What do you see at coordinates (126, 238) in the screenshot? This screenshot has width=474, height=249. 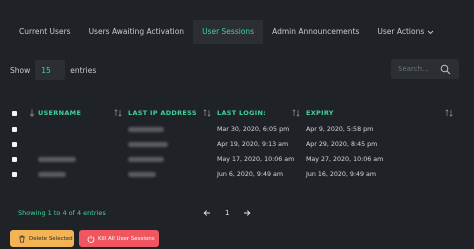 I see `button-label: Kill All User Sessions` at bounding box center [126, 238].